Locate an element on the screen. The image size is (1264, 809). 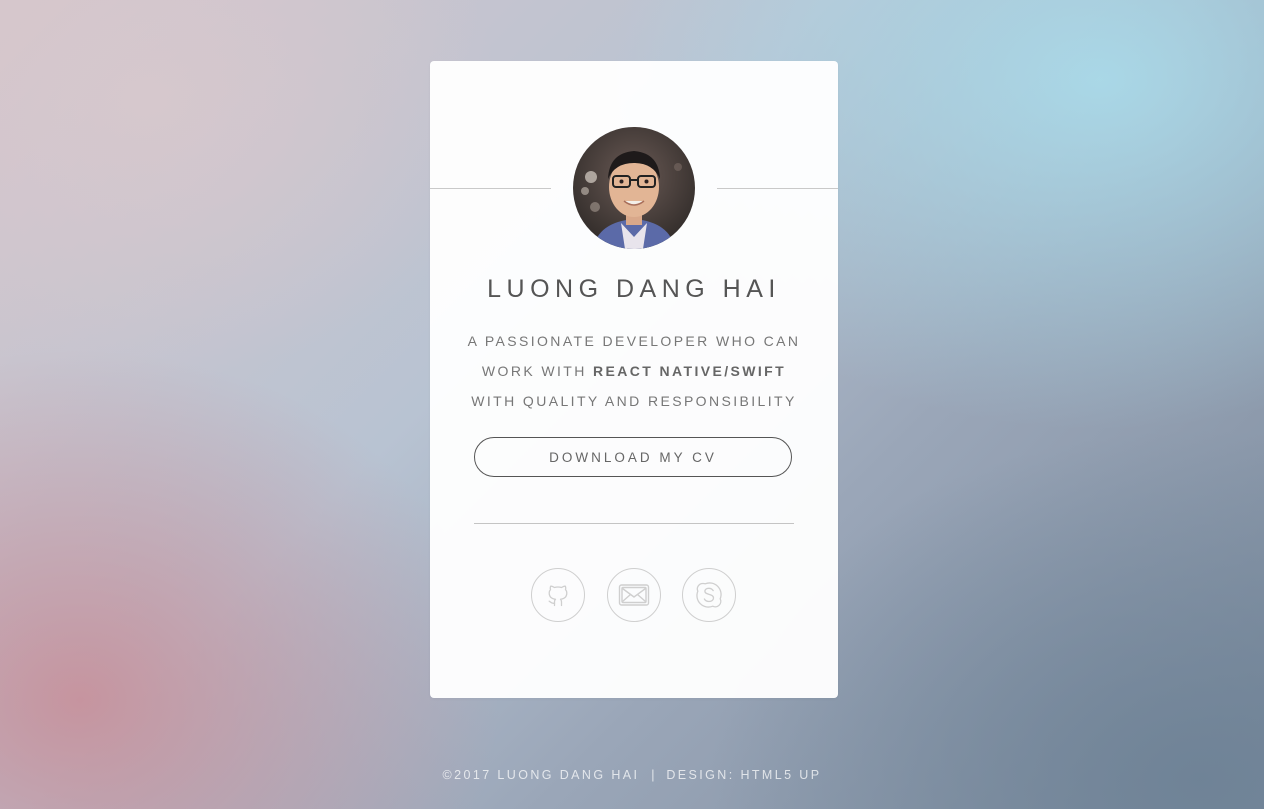
mail-icon is located at coordinates (634, 595).